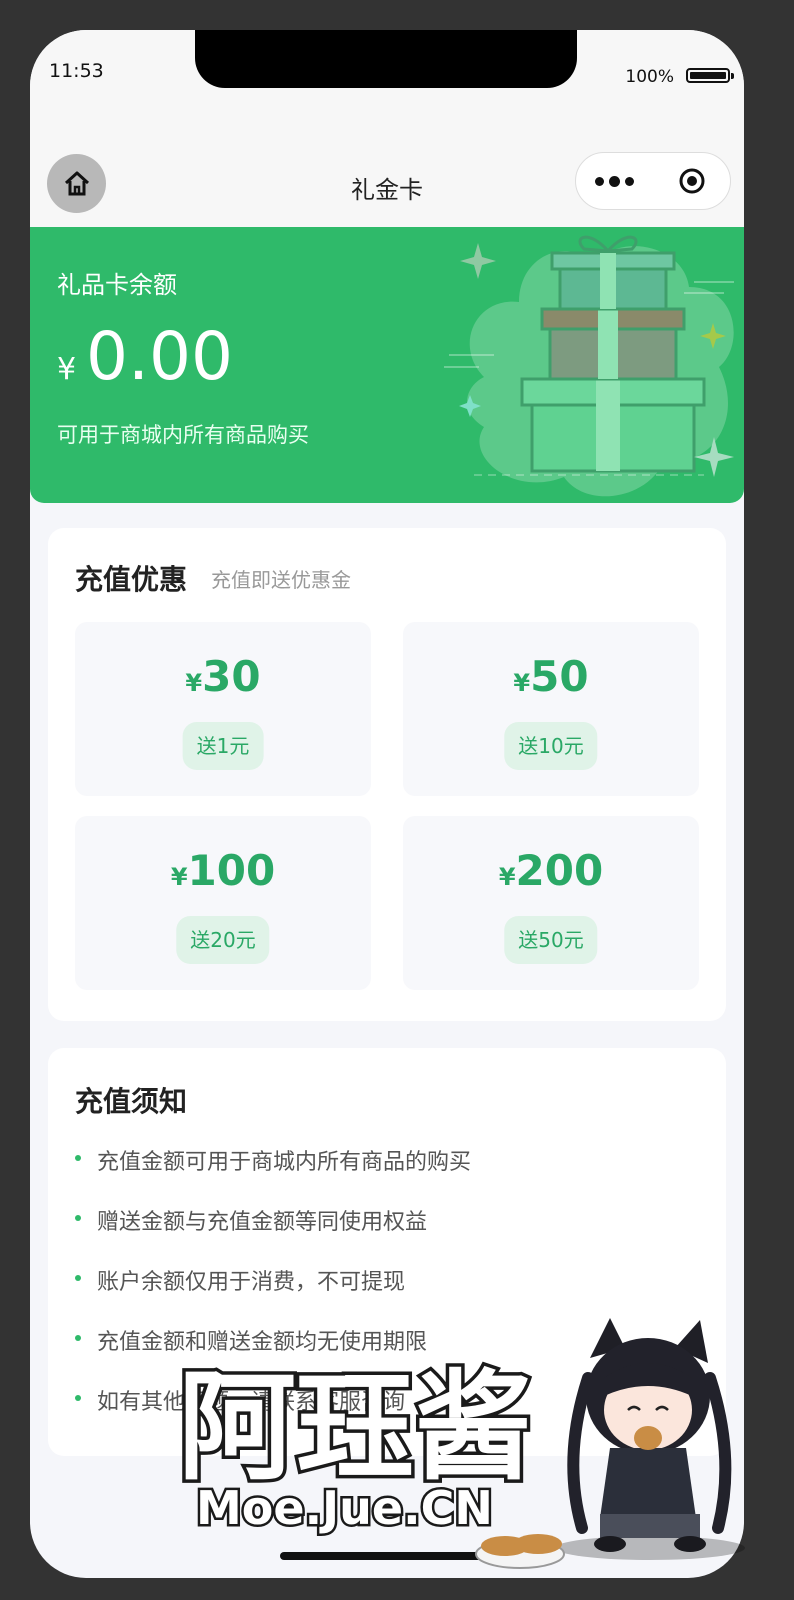 The width and height of the screenshot is (794, 1600). Describe the element at coordinates (273, 1236) in the screenshot. I see `notice-item: 赠送金额与充值金额等同使用权益` at that location.